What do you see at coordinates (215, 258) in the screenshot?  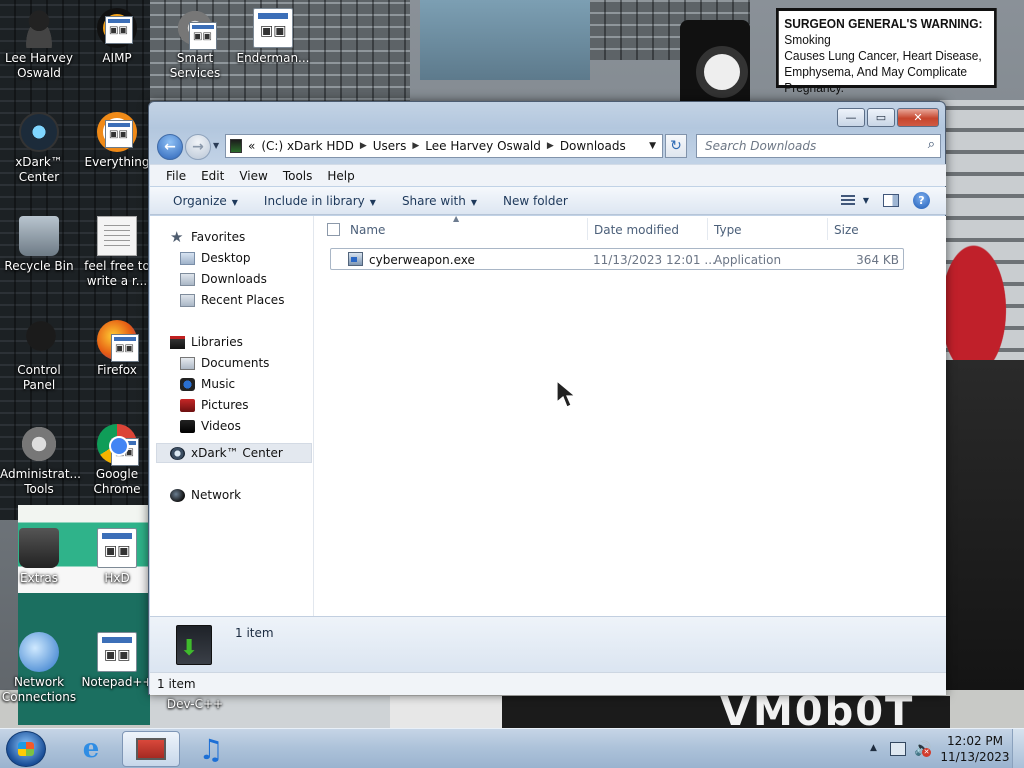 I see `nav-desktop: Desktop` at bounding box center [215, 258].